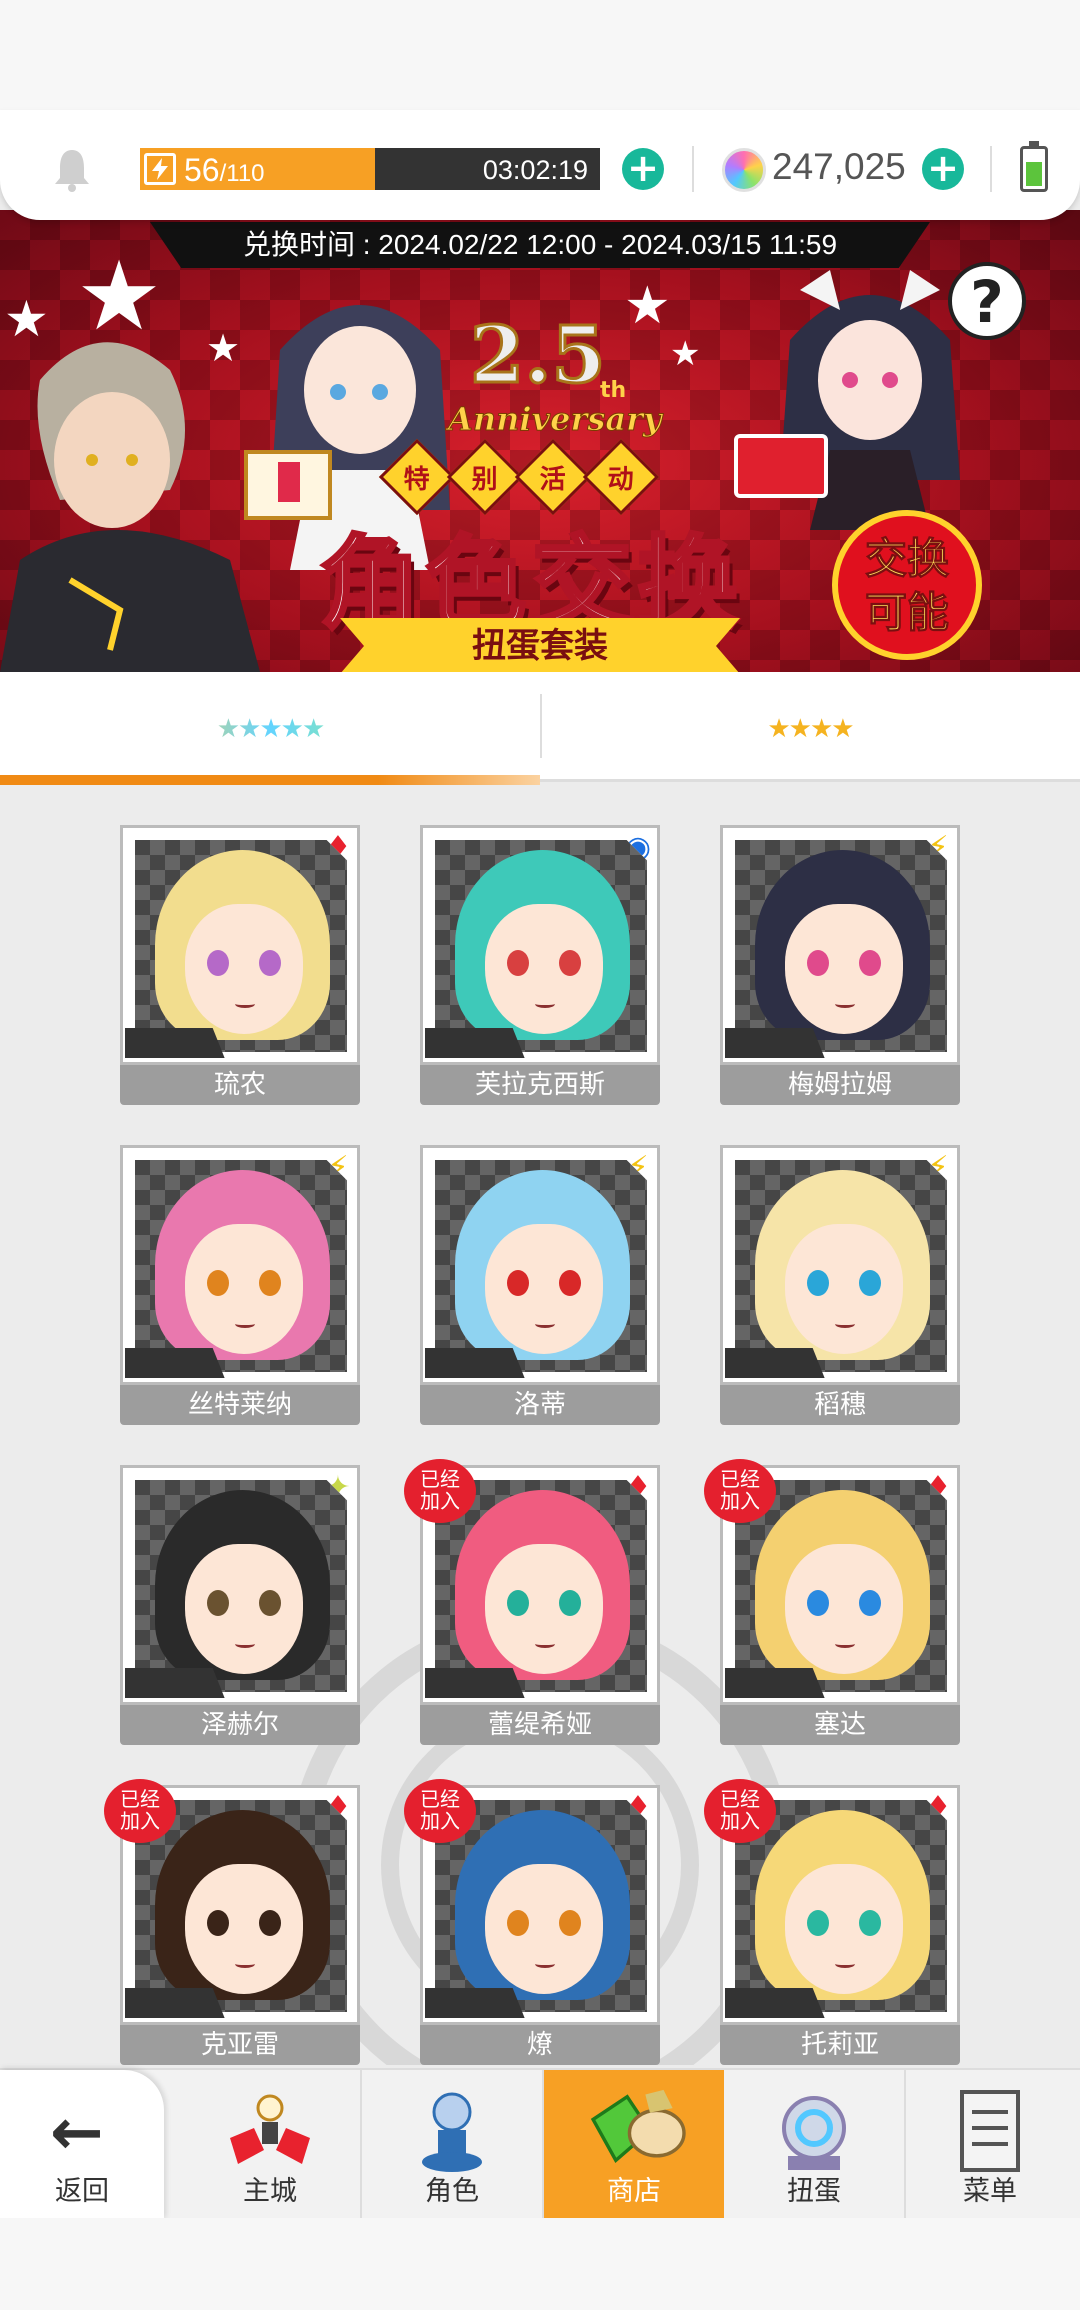 The image size is (1080, 2310). I want to click on character-card: ♦★★★★★燎已经加入, so click(532, 1922).